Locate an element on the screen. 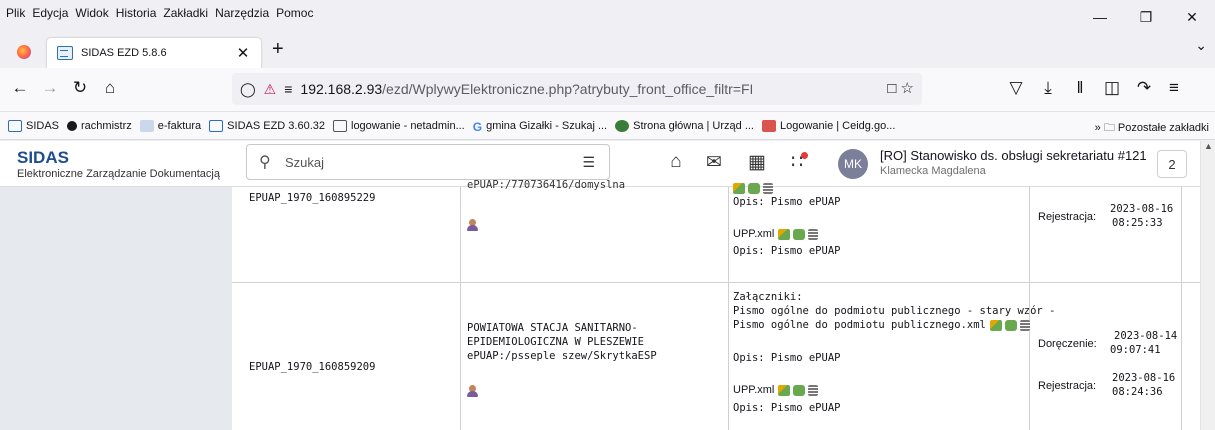 This screenshot has height=430, width=1215. sidas-icon is located at coordinates (216, 125).